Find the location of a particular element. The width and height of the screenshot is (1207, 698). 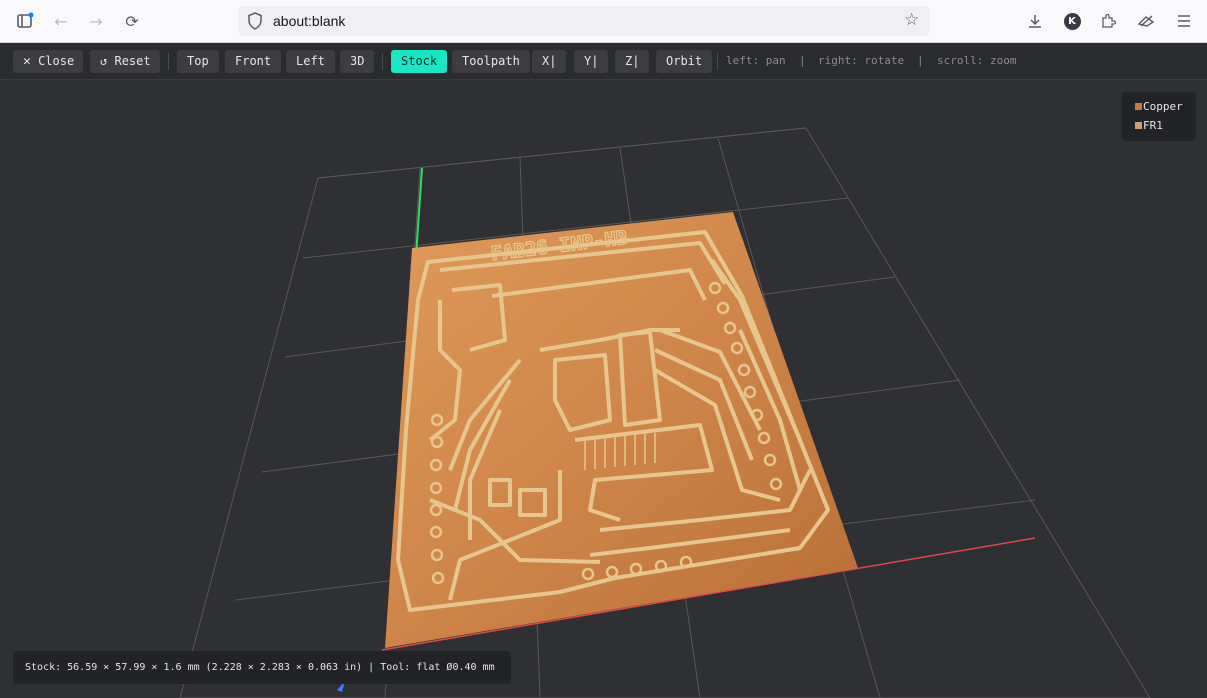

avatar-initial: K is located at coordinates (1072, 21).